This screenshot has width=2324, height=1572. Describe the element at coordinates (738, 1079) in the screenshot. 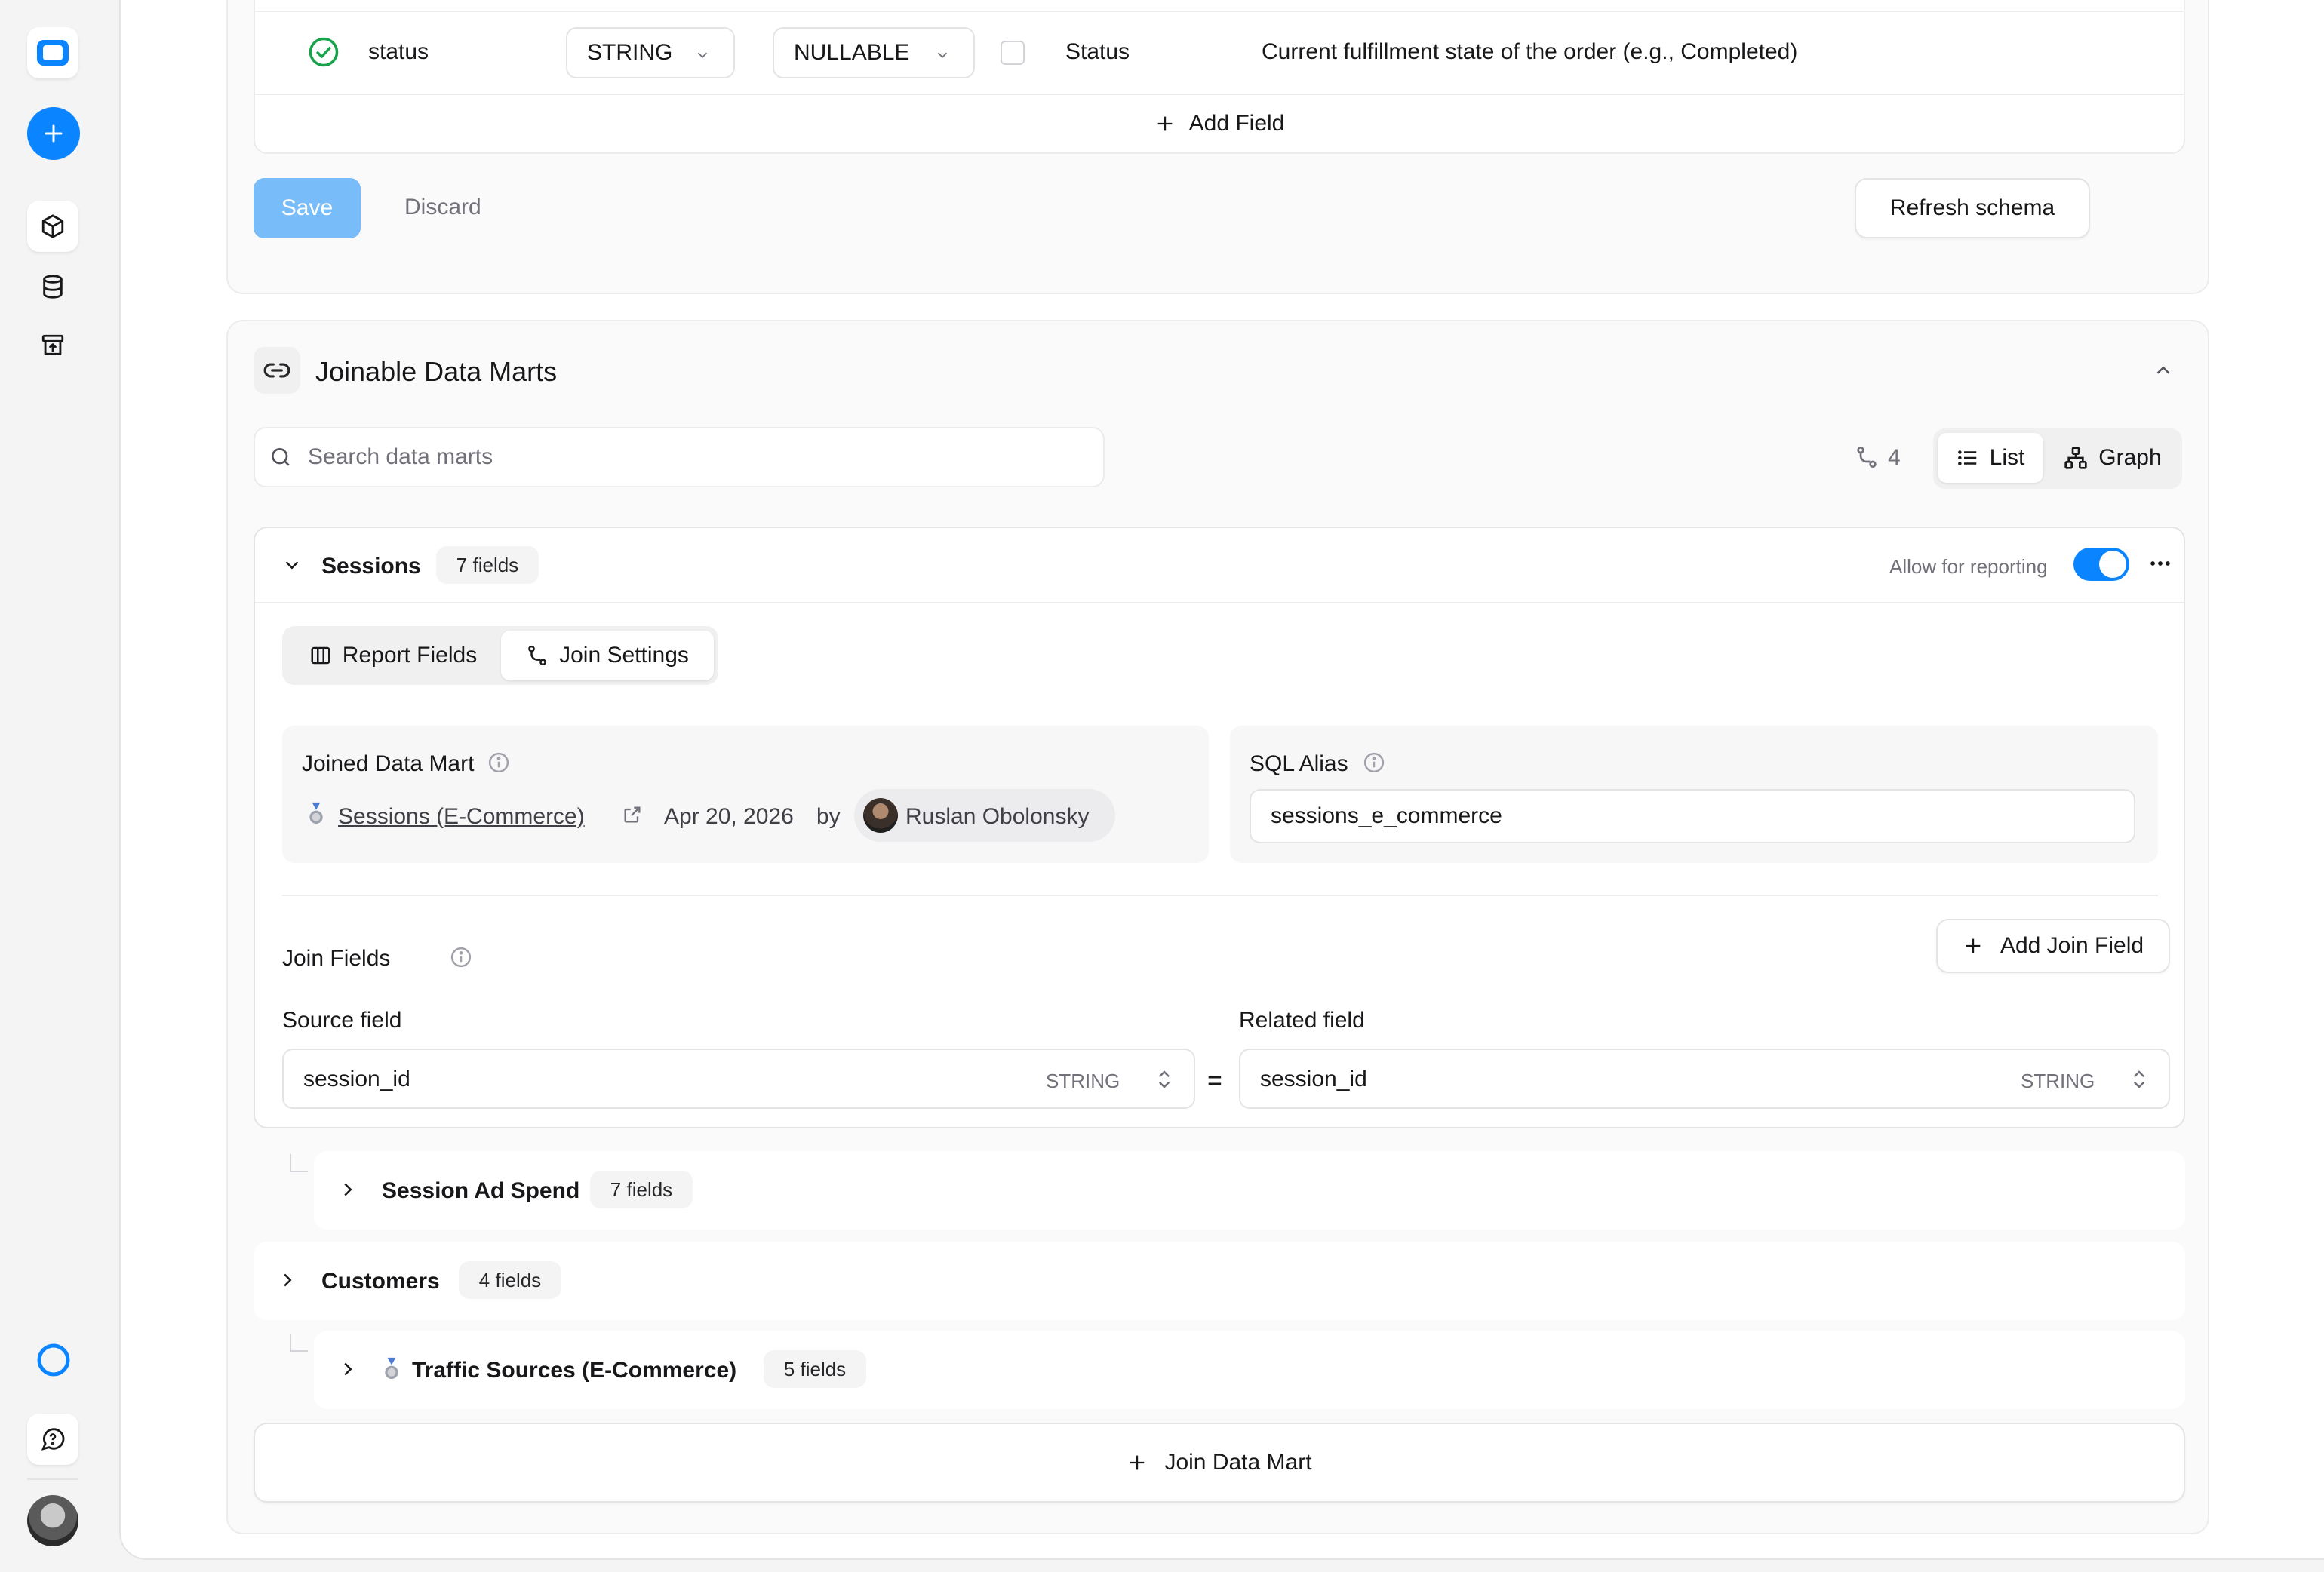

I see `source-field-select: session_id STRING` at that location.